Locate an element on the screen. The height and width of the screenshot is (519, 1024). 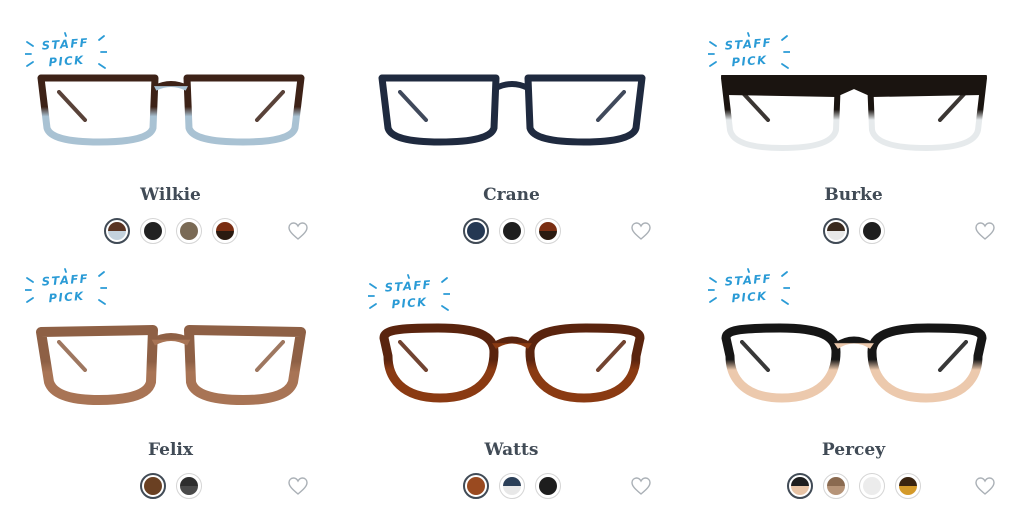
product-name: Burke is located at coordinates (853, 195).